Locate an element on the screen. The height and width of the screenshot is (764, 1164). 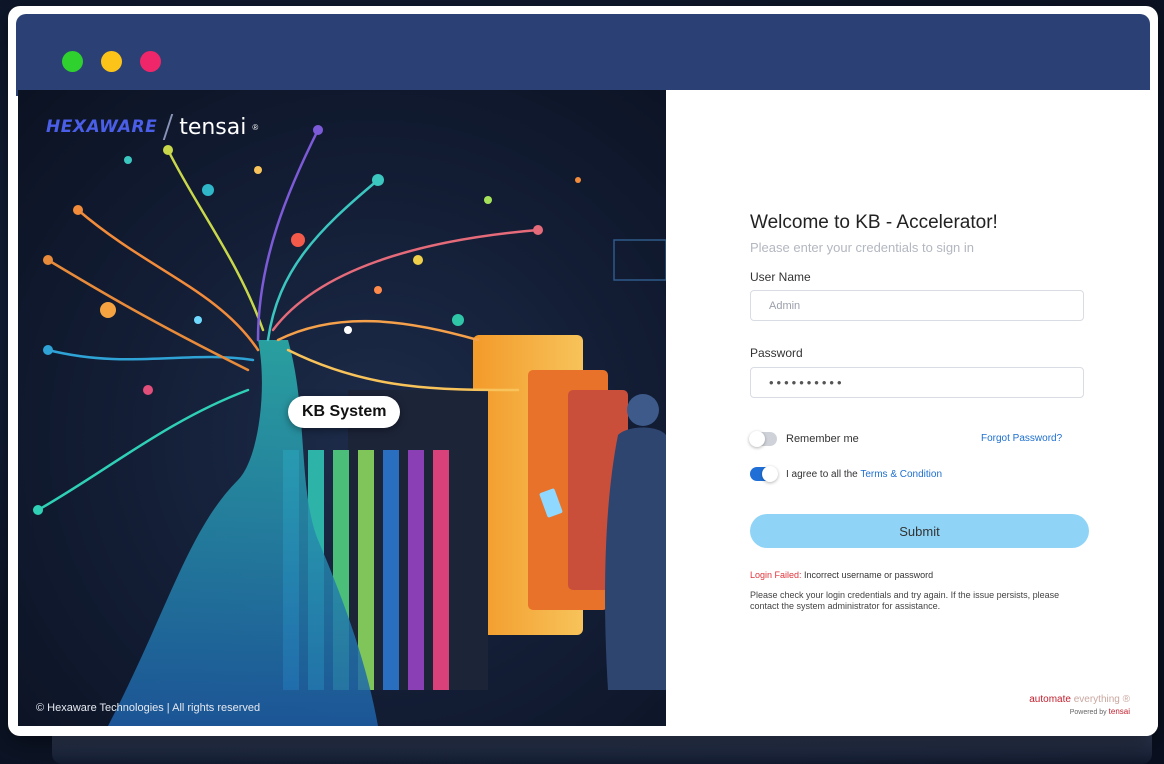
remember-me-label: Remember me is located at coordinates (822, 439).